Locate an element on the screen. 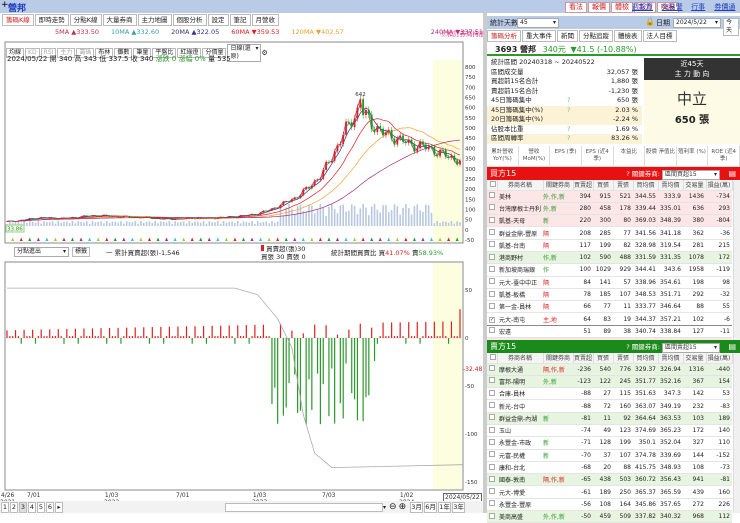 The image size is (740, 523). lock-icon: 🔒 is located at coordinates (650, 21).